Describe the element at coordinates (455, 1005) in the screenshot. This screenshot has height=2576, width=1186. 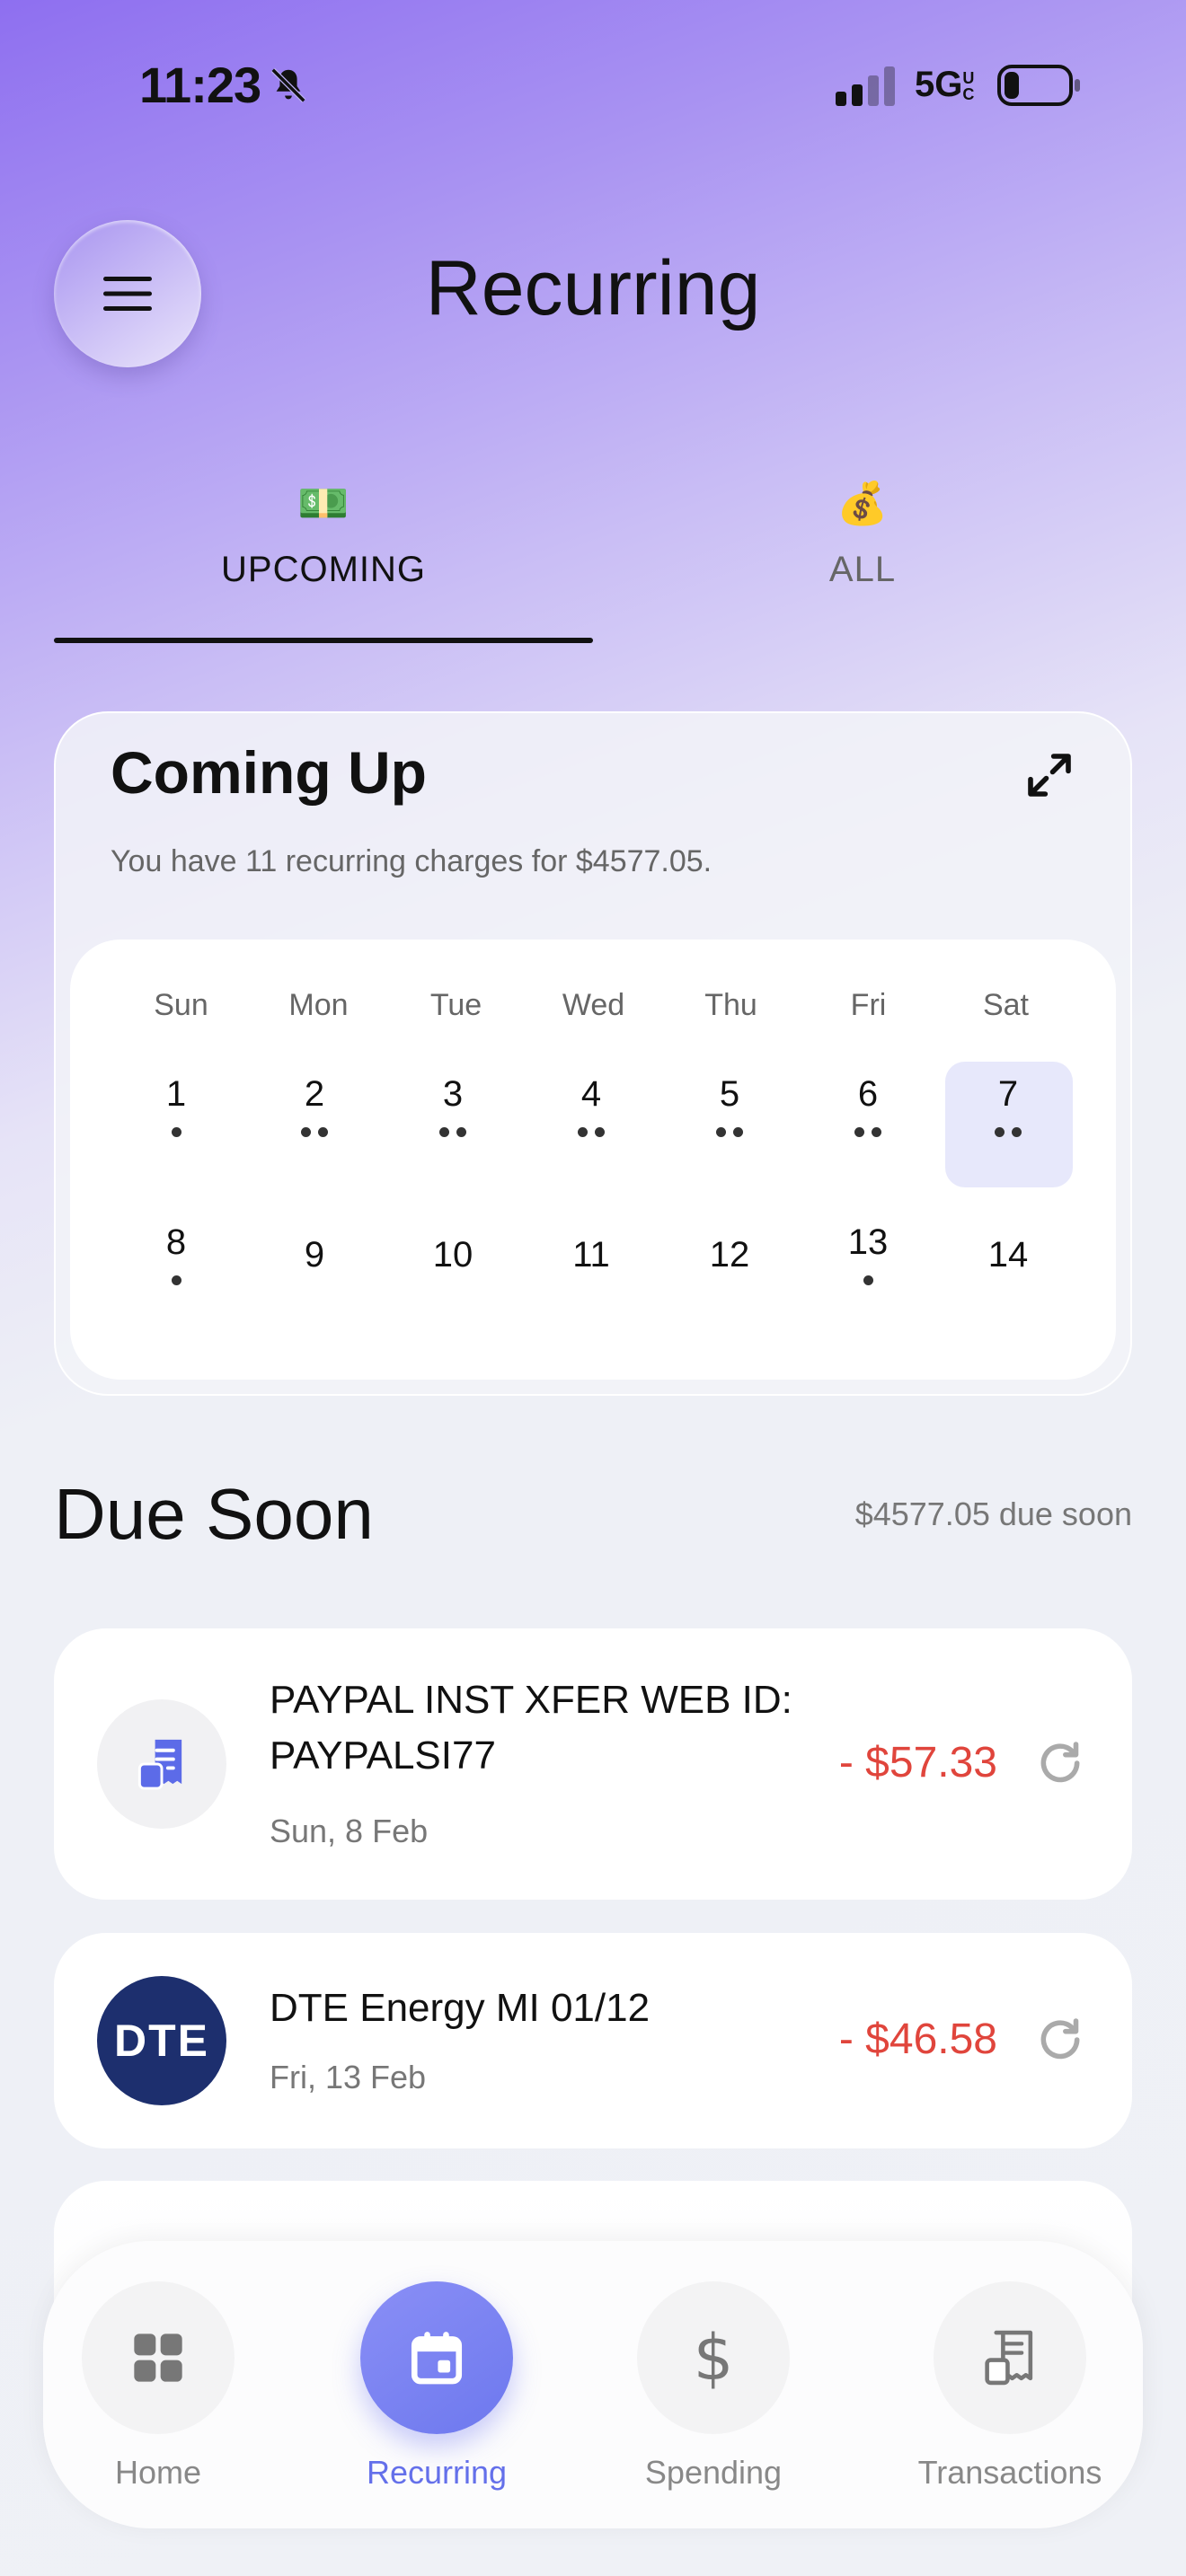
I see `weekday-label: Tue` at that location.